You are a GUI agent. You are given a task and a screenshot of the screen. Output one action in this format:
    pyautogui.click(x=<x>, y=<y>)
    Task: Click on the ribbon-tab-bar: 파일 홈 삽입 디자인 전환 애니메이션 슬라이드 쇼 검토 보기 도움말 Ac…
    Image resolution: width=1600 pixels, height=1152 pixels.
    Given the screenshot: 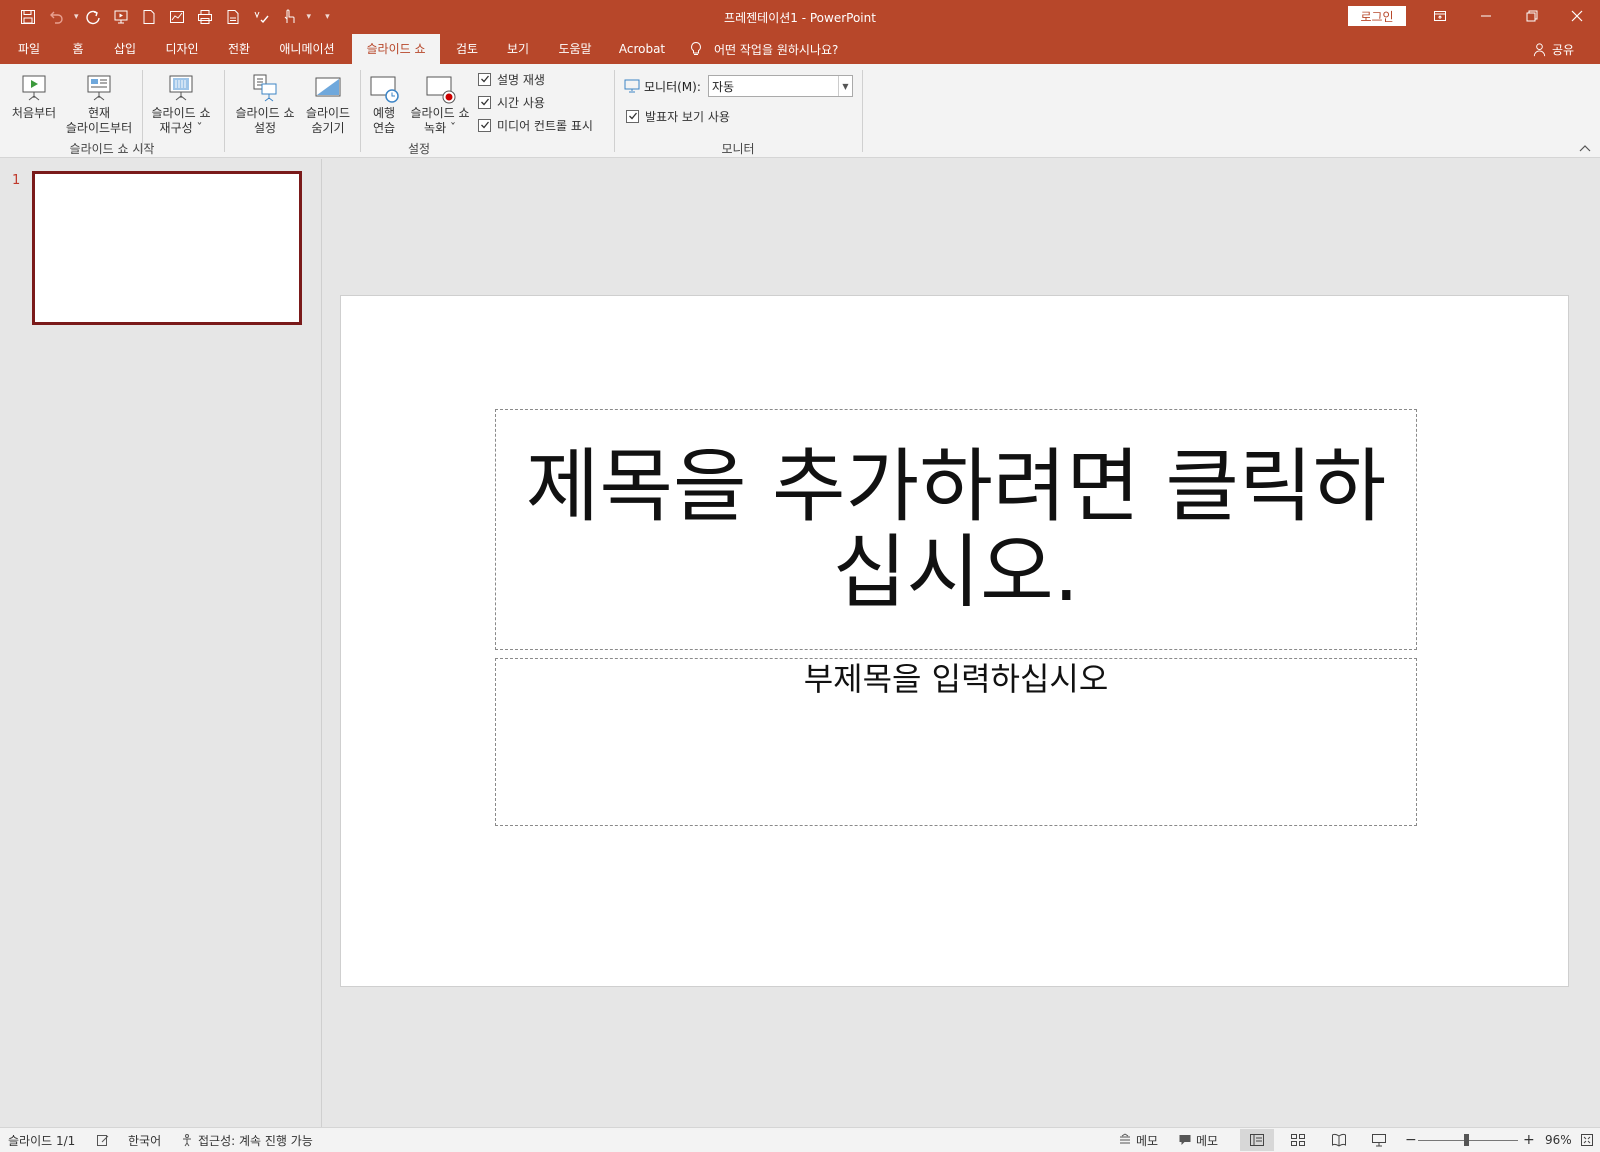 What is the action you would take?
    pyautogui.click(x=800, y=49)
    